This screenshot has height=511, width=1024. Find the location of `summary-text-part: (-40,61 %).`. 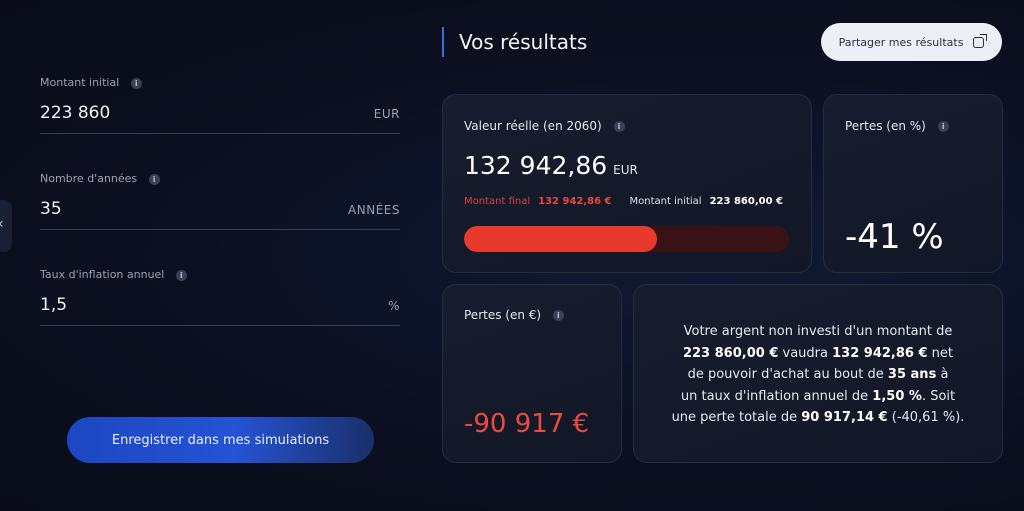

summary-text-part: (-40,61 %). is located at coordinates (928, 417).